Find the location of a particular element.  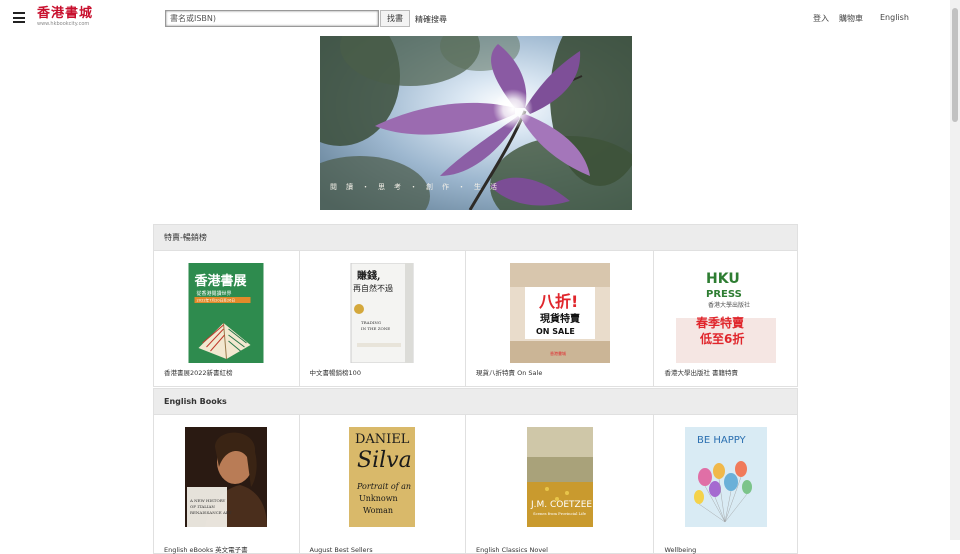

svg-text: 香港書城 is located at coordinates (558, 353).